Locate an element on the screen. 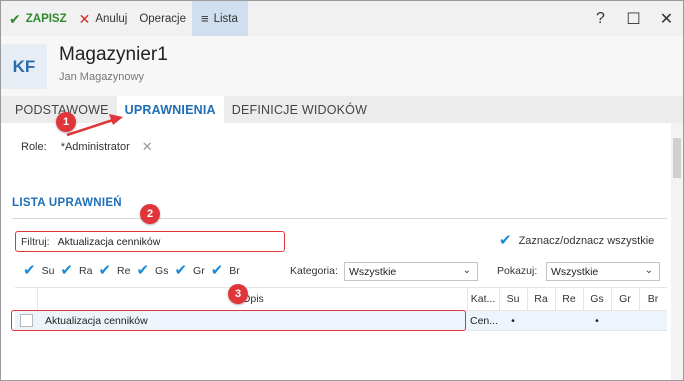  row-highlight is located at coordinates (238, 320).